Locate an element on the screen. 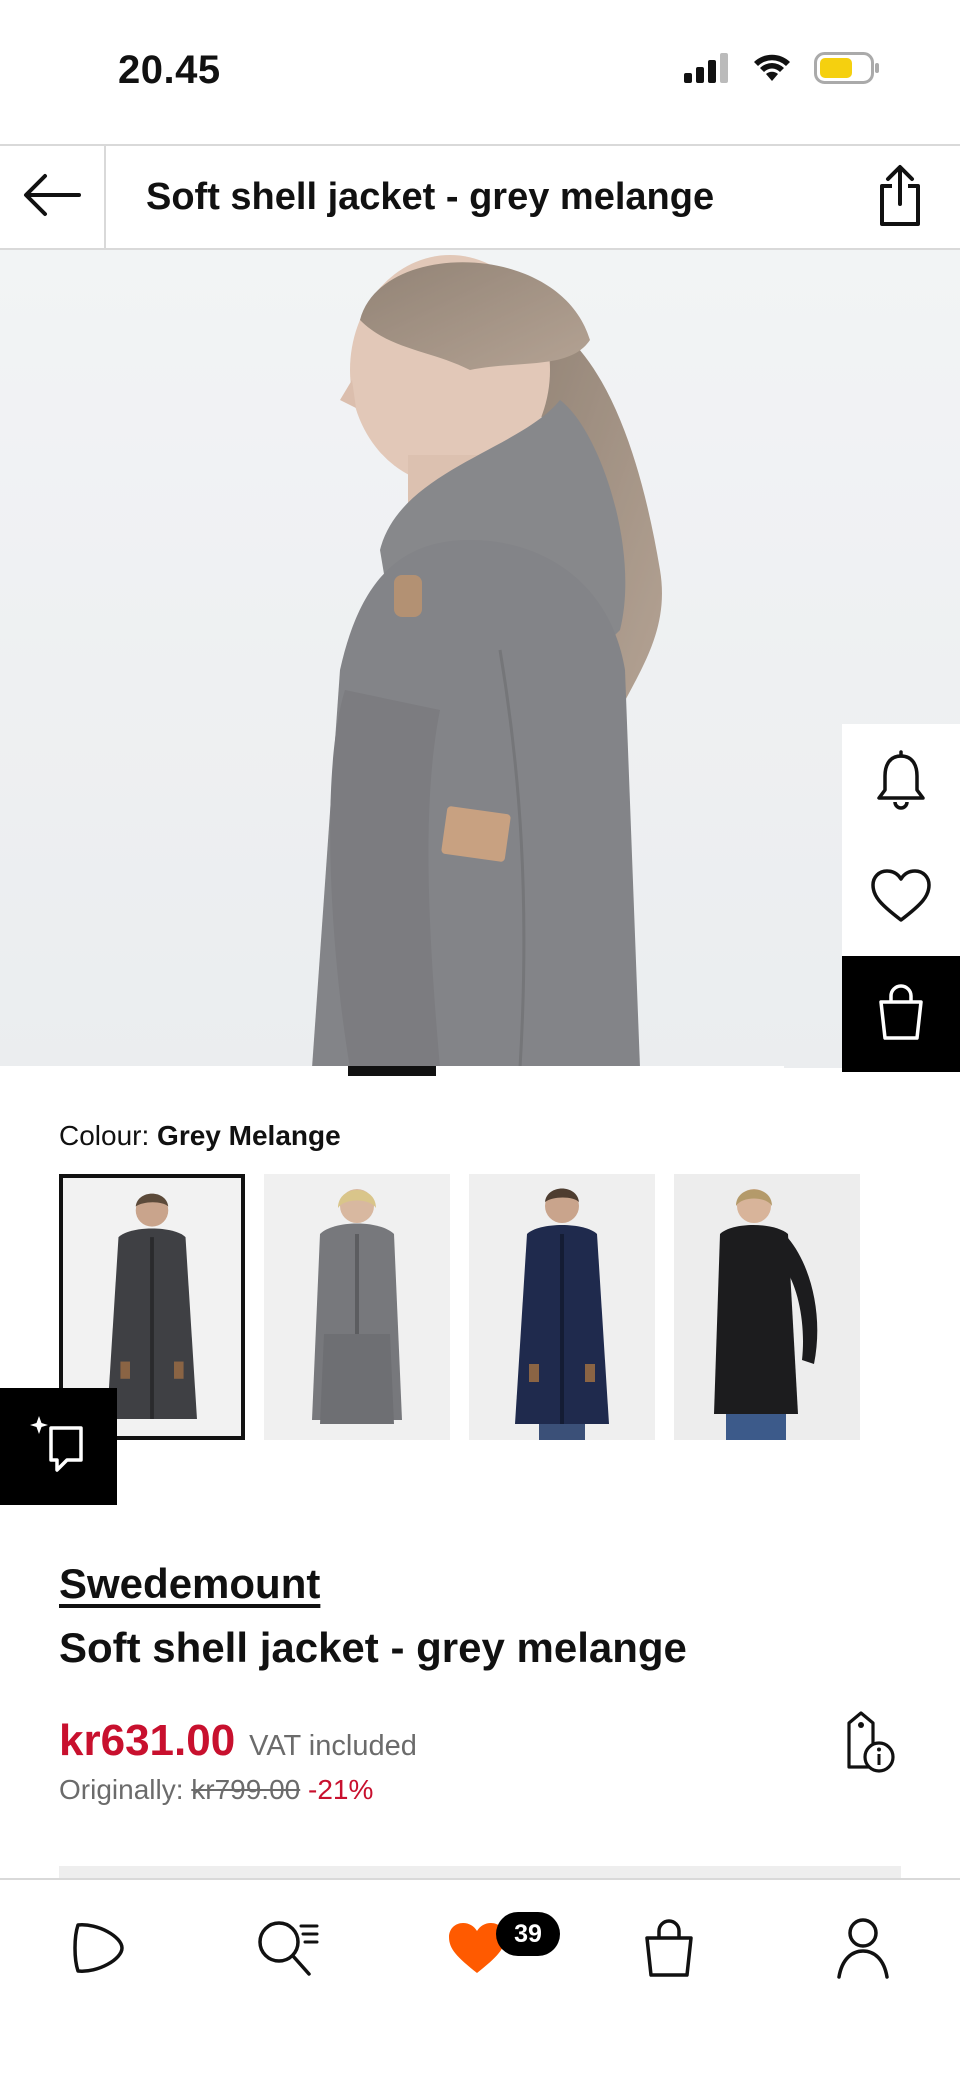 This screenshot has width=960, height=2081. colour-swatch-navy is located at coordinates (562, 1307).